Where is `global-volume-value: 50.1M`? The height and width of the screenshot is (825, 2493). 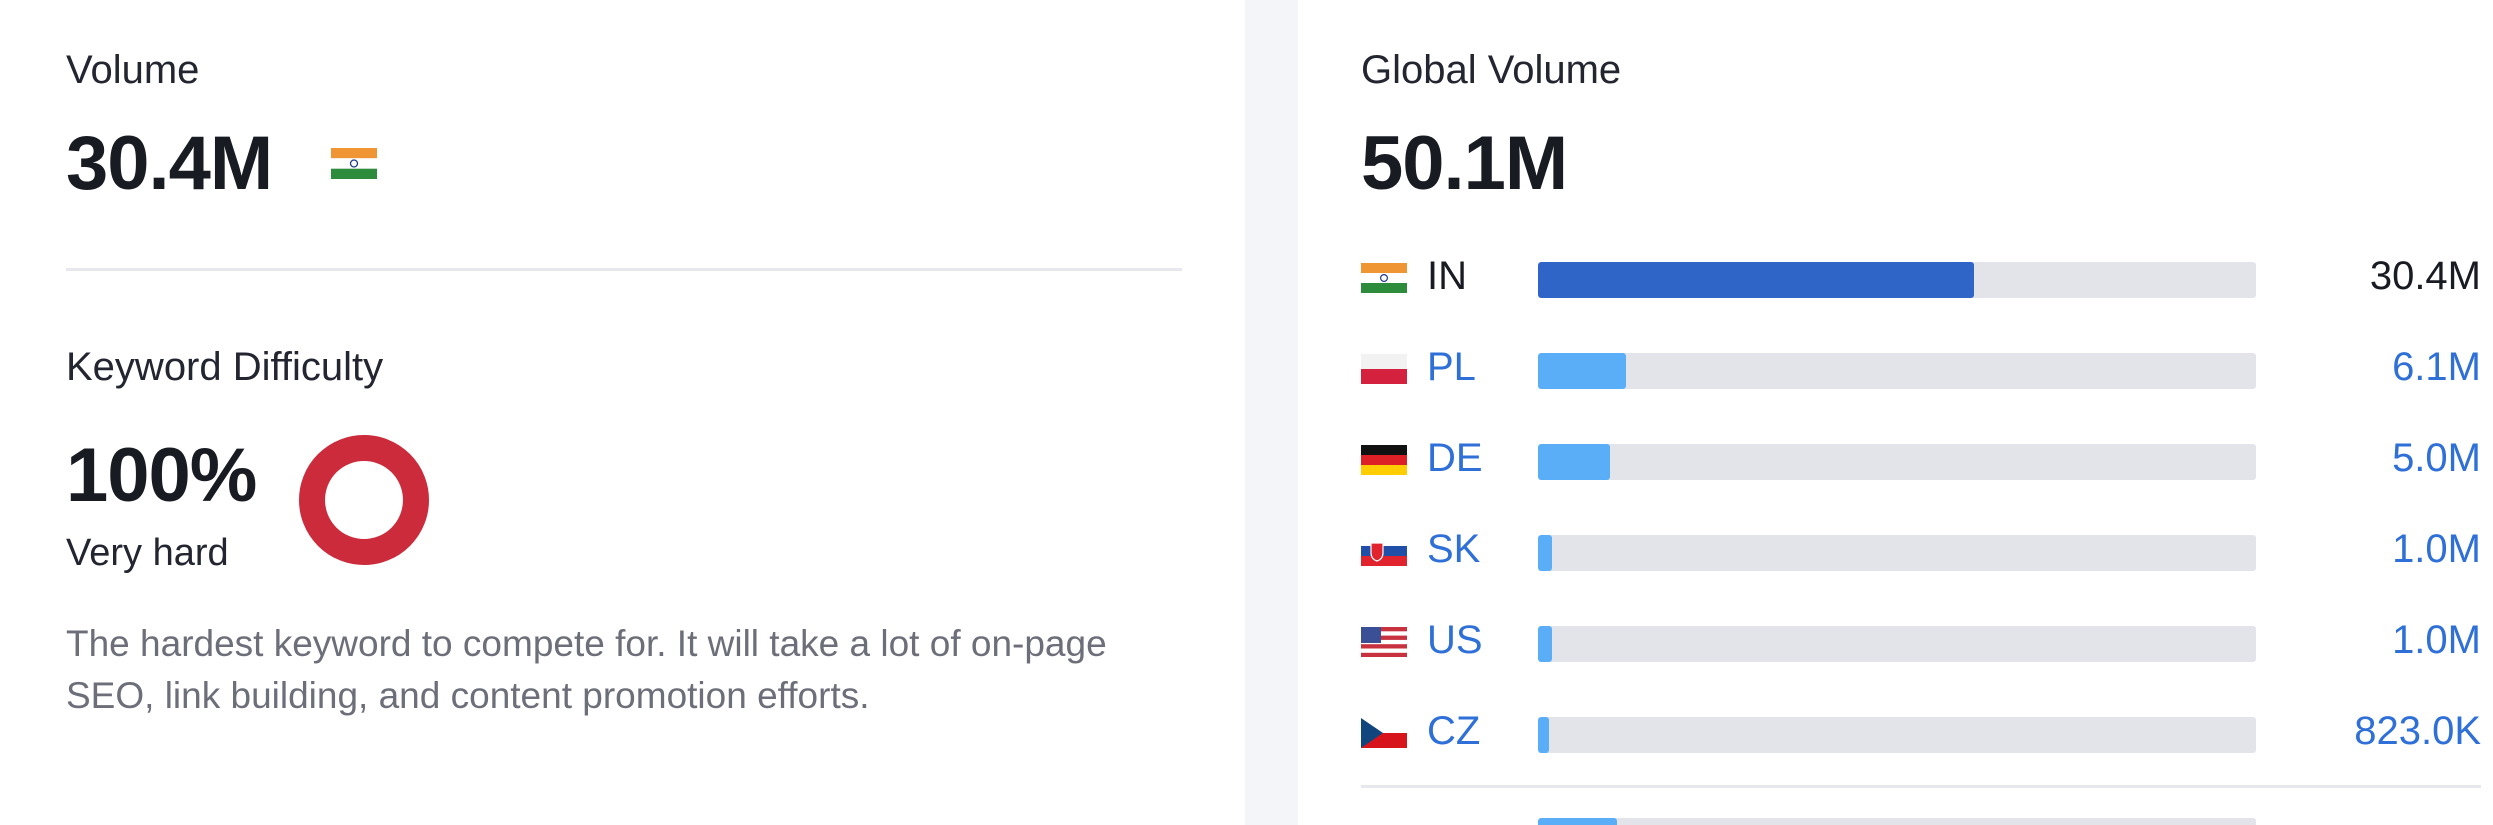
global-volume-value: 50.1M is located at coordinates (1464, 163).